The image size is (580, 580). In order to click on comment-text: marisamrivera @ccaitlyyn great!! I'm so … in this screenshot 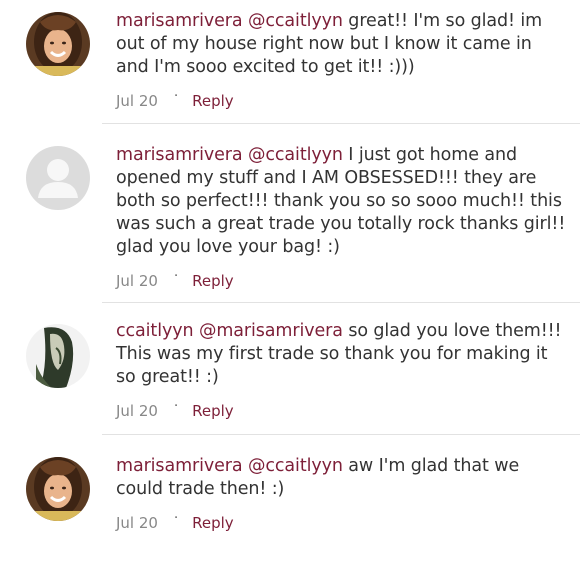, I will do `click(341, 44)`.